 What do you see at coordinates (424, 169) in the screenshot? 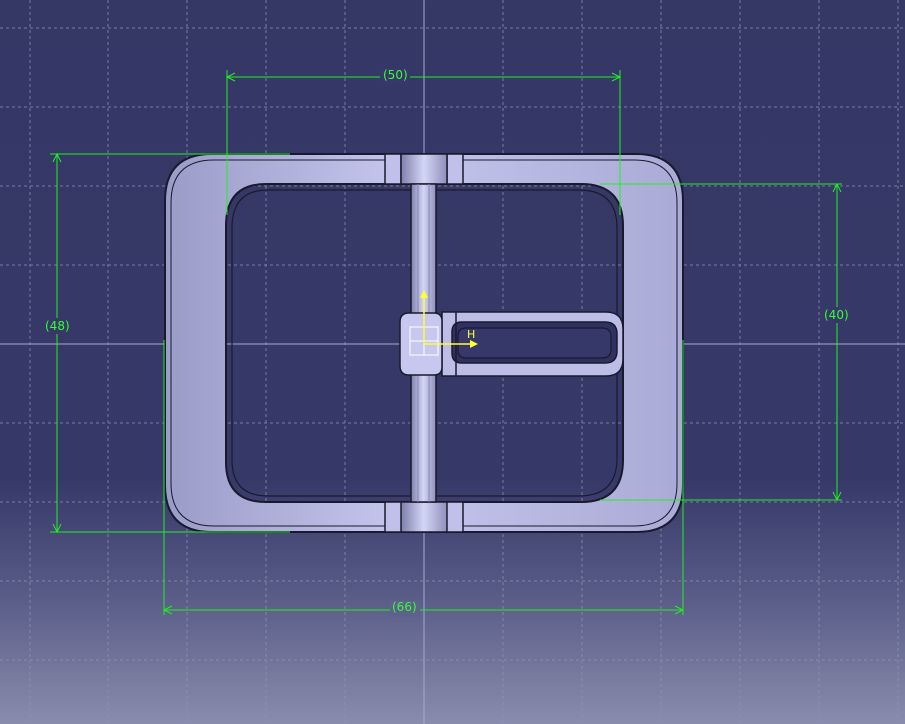
I see `top-hinge-sleeve` at bounding box center [424, 169].